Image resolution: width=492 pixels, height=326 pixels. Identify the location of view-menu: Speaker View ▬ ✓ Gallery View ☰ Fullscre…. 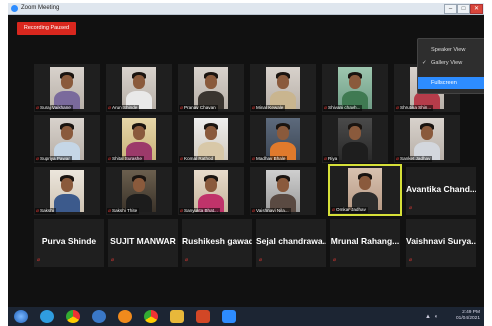
(450, 66).